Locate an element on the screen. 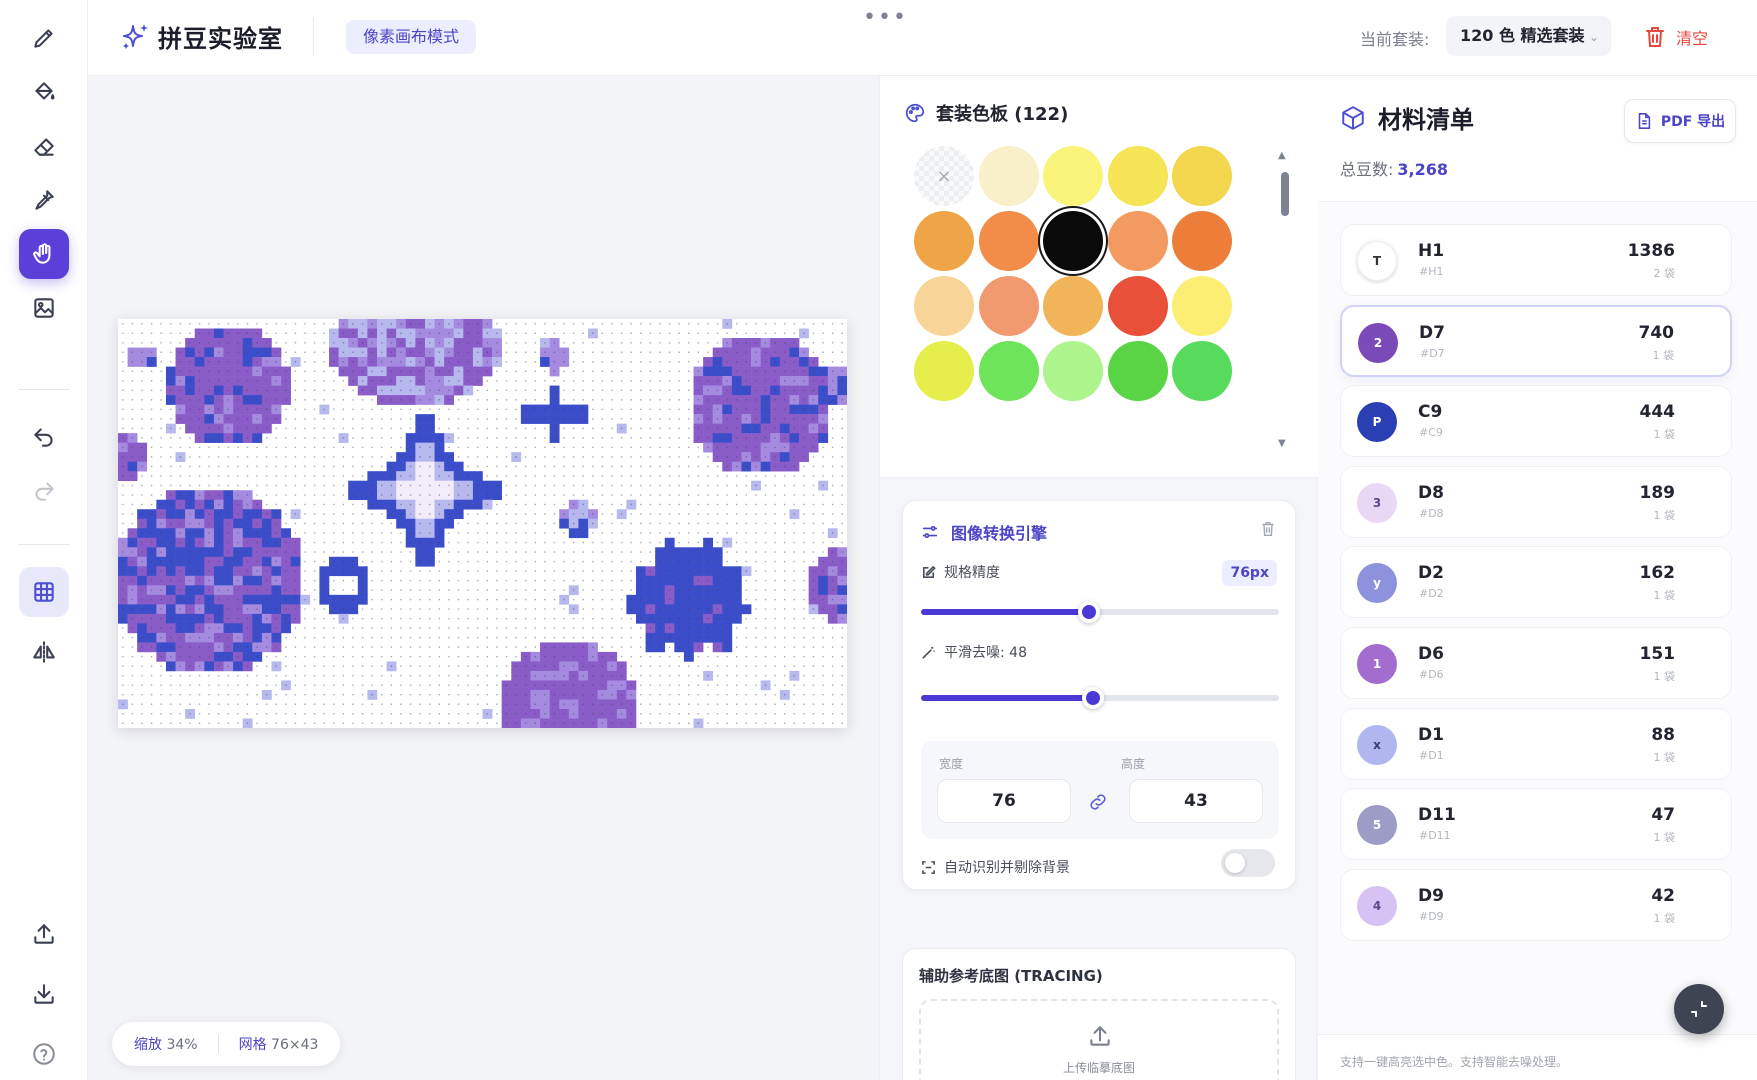  left-toolbar is located at coordinates (44, 540).